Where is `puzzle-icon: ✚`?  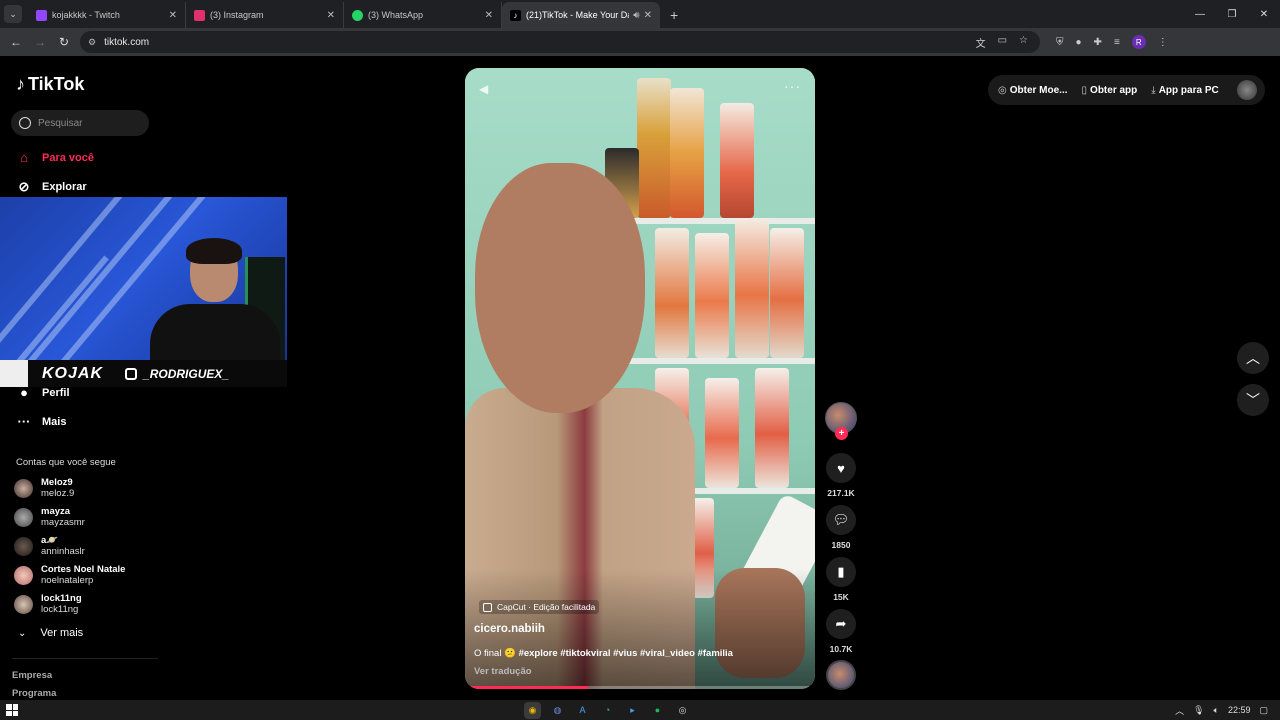 puzzle-icon: ✚ is located at coordinates (1098, 42).